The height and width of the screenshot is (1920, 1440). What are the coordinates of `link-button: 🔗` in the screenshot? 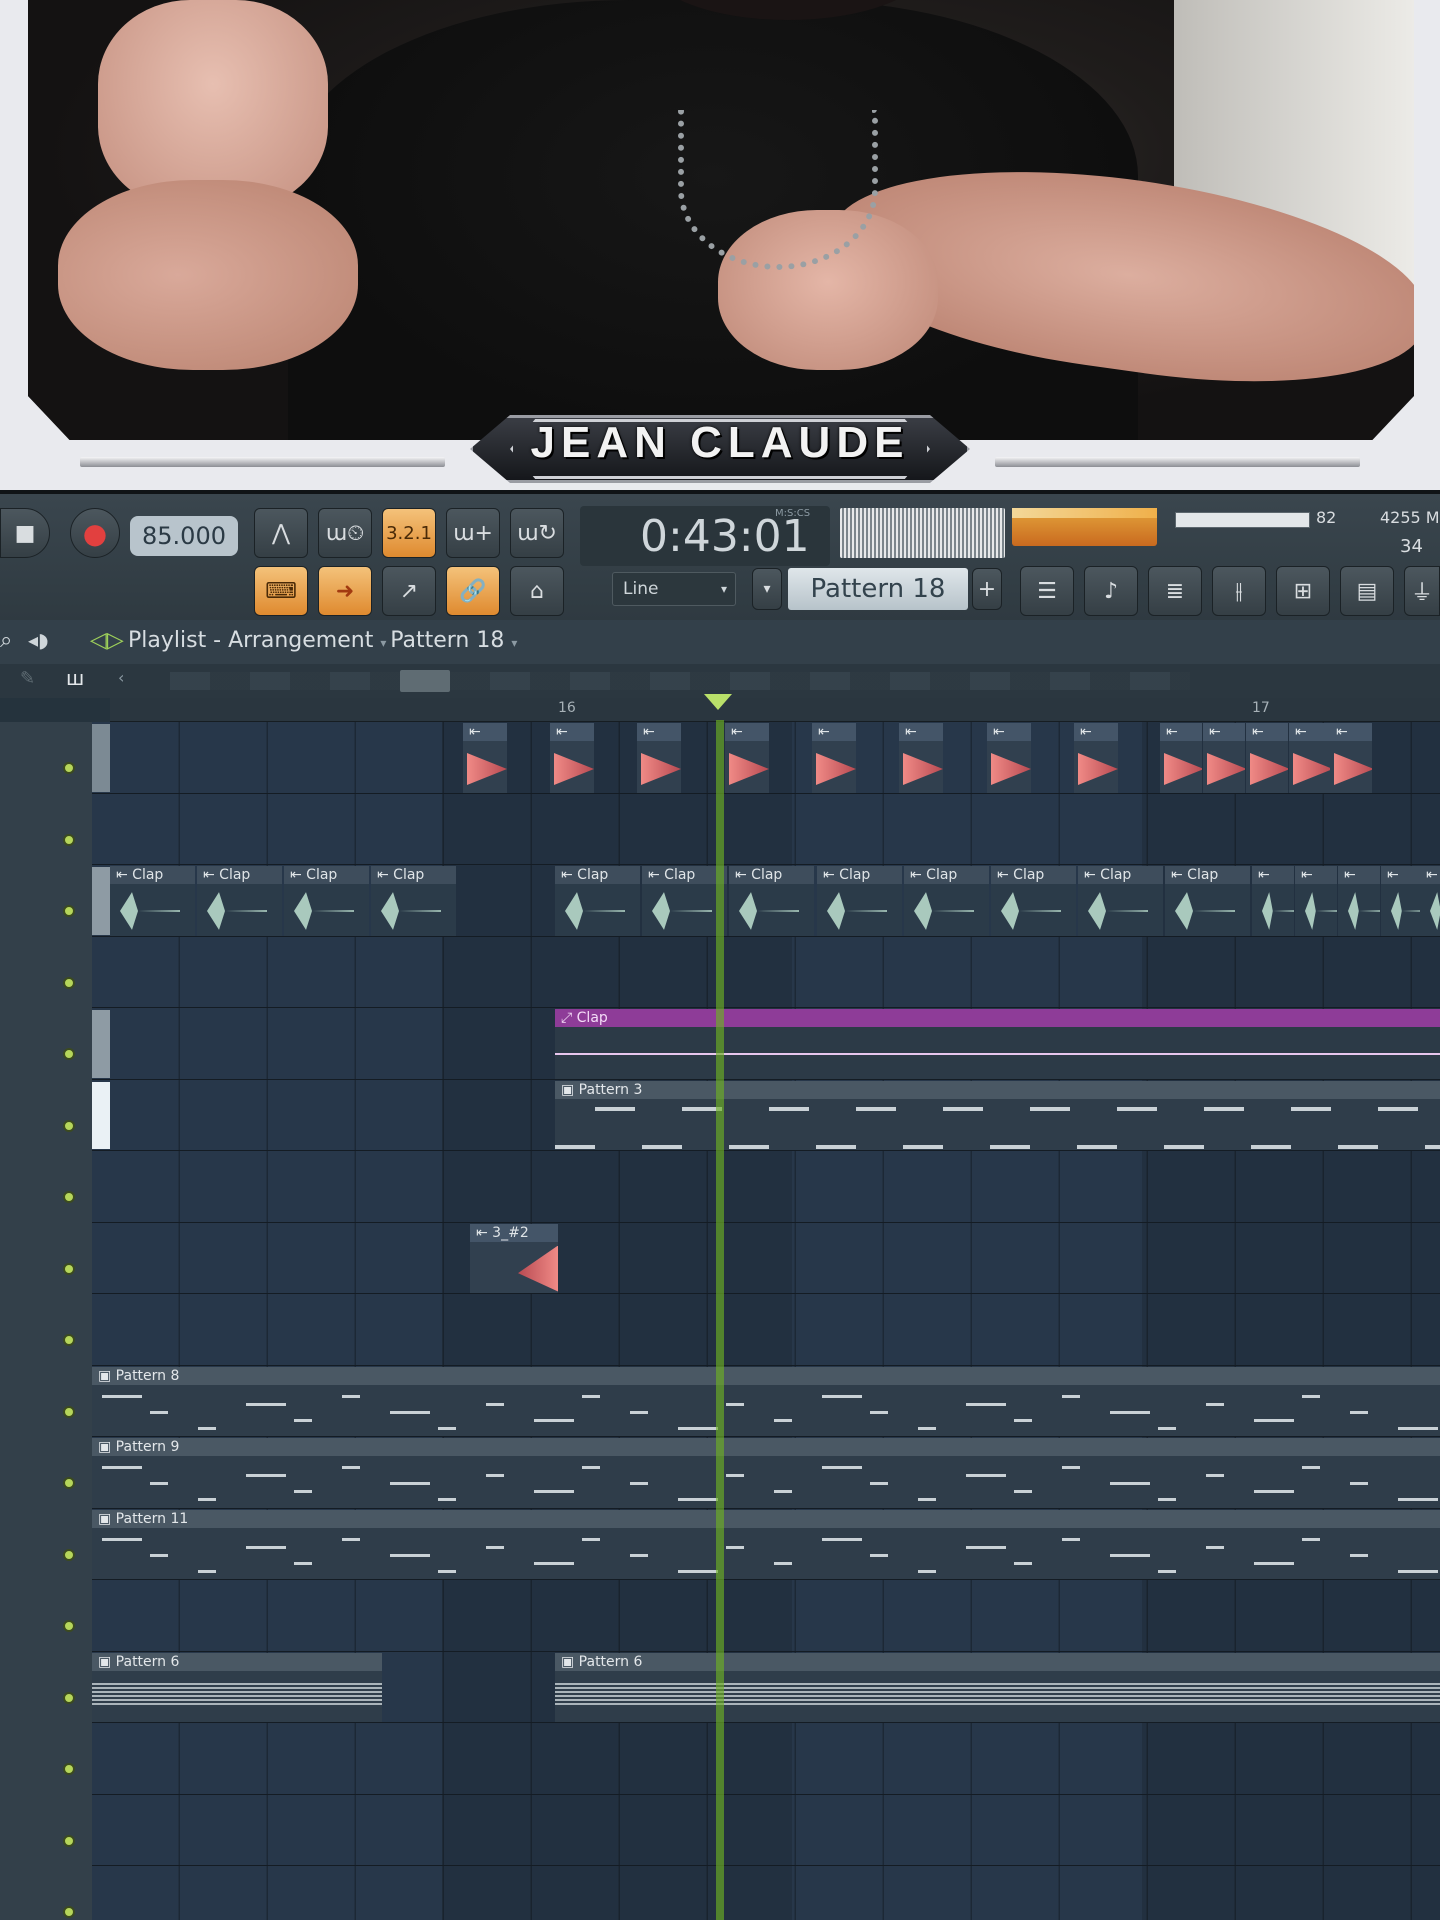 It's located at (473, 591).